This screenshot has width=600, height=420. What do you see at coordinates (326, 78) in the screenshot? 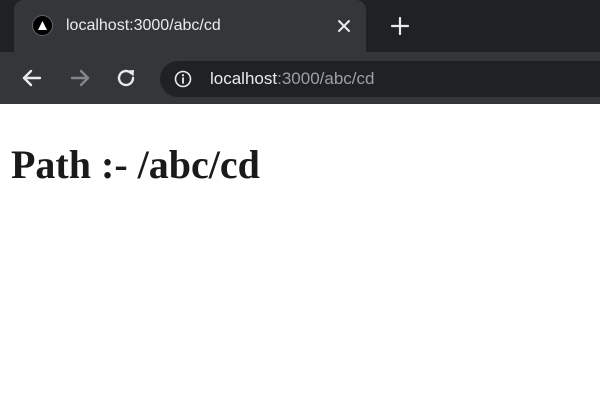
I see `url-path: :3000/abc/cd` at bounding box center [326, 78].